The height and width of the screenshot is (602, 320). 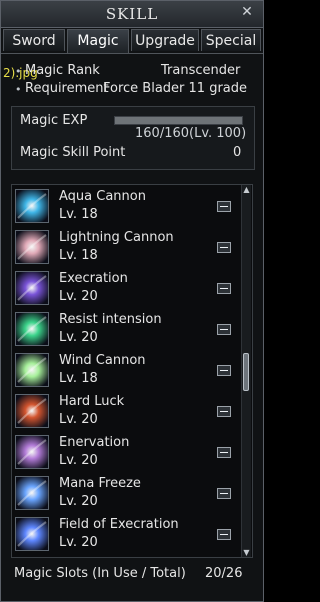 What do you see at coordinates (32, 370) in the screenshot?
I see `wind-cannon-icon` at bounding box center [32, 370].